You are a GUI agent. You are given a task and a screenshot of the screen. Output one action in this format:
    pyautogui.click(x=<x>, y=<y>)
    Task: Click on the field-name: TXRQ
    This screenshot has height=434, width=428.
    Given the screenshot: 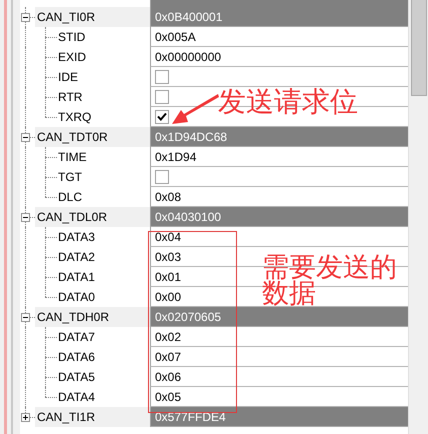 What is the action you would take?
    pyautogui.click(x=74, y=117)
    